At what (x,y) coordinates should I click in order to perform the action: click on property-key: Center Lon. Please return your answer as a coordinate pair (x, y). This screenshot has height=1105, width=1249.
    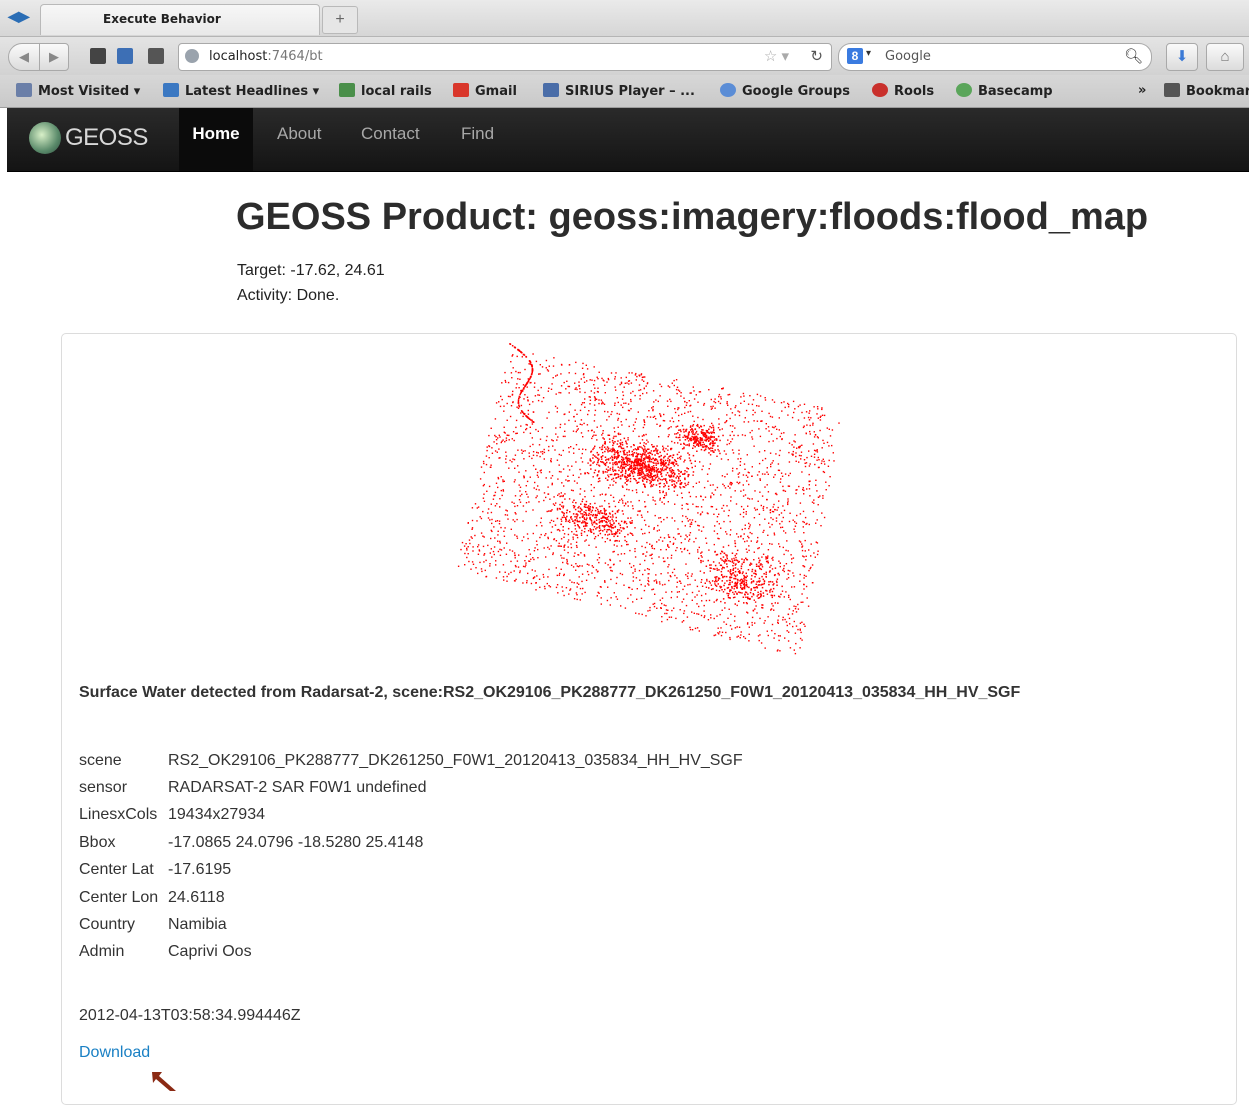
    Looking at the image, I should click on (119, 897).